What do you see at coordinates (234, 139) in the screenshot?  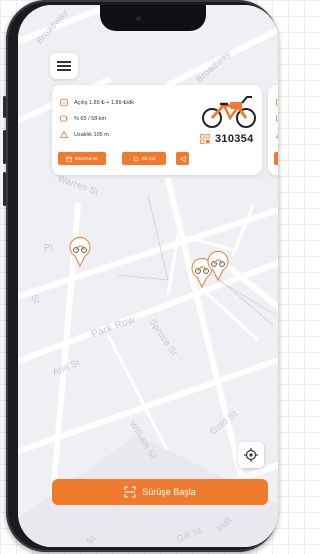 I see `bike-code-number: 310354` at bounding box center [234, 139].